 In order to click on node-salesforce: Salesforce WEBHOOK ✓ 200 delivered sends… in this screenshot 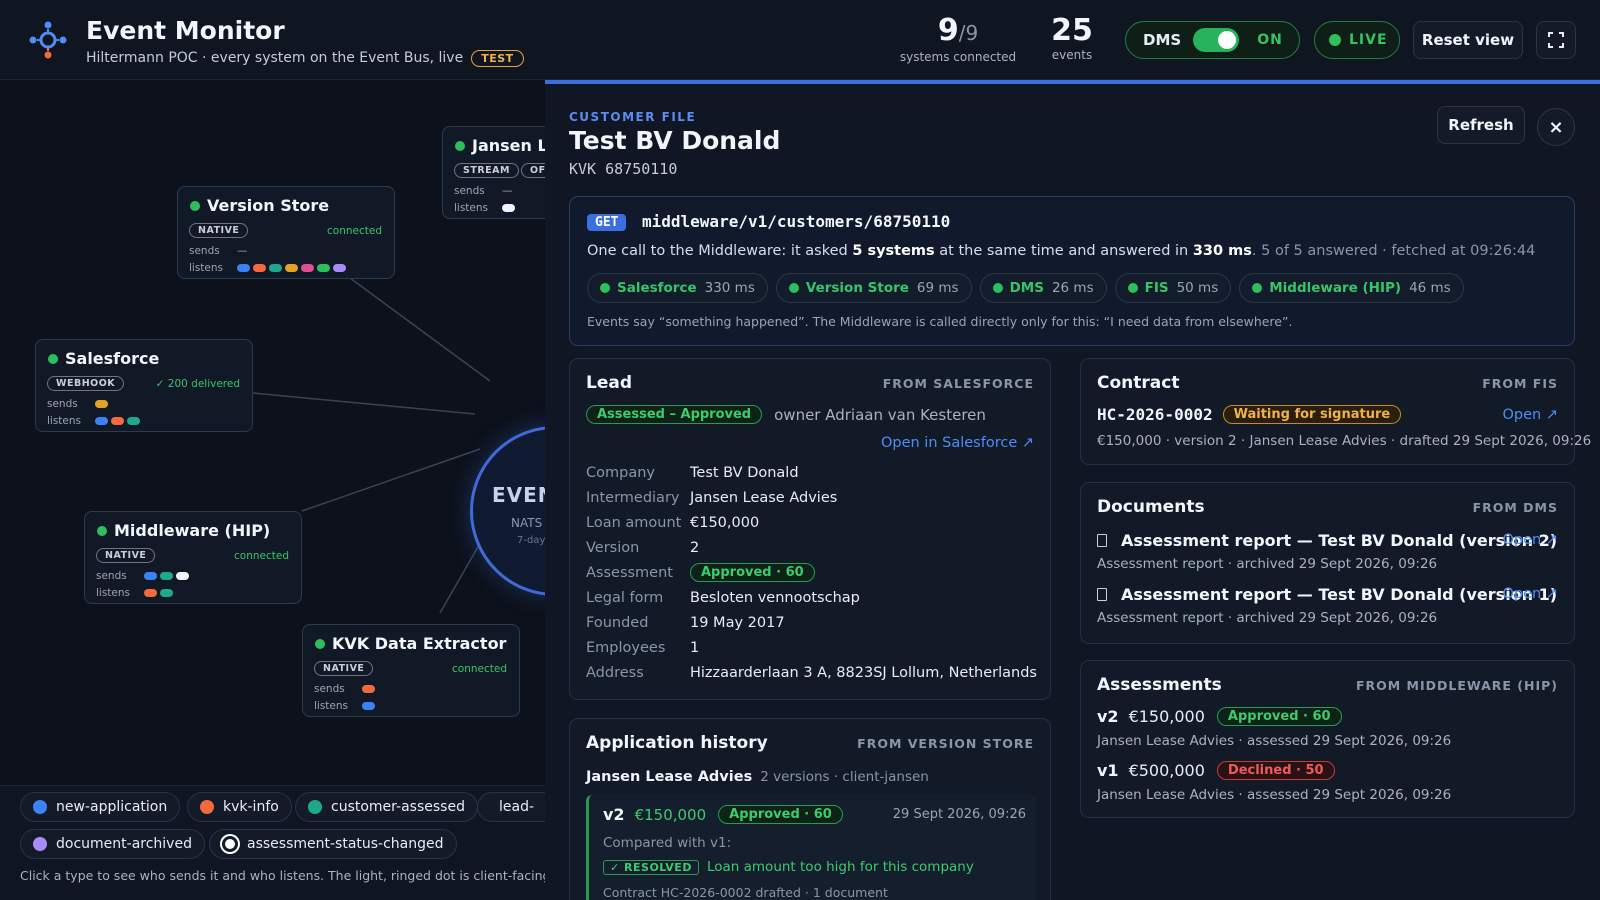, I will do `click(144, 385)`.